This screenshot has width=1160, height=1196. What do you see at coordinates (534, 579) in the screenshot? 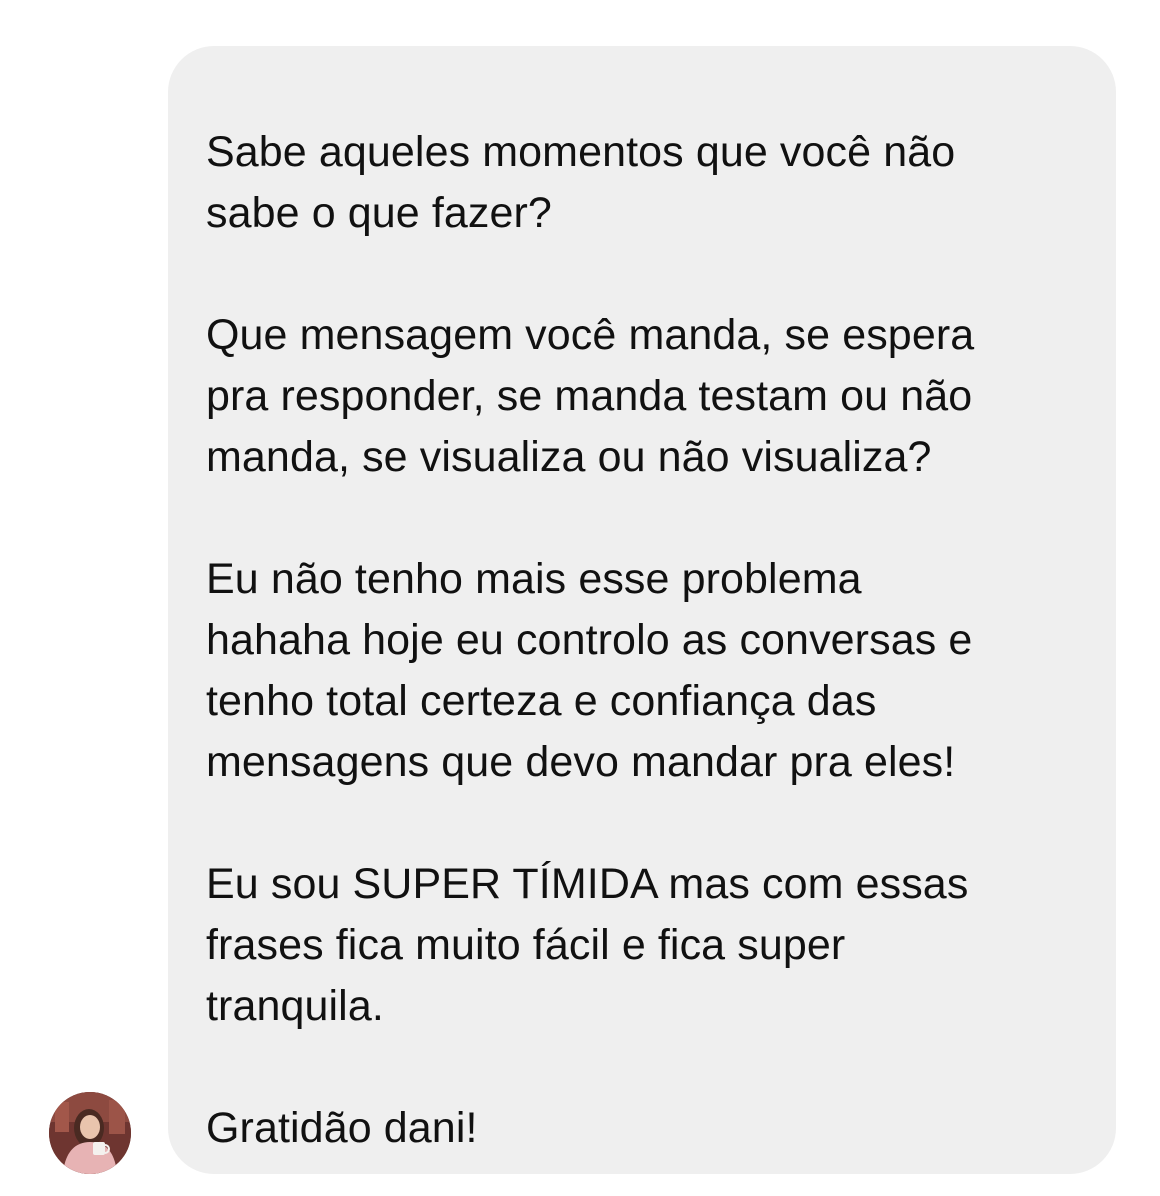
I see `message-line: Eu não tenho mais esse problema` at bounding box center [534, 579].